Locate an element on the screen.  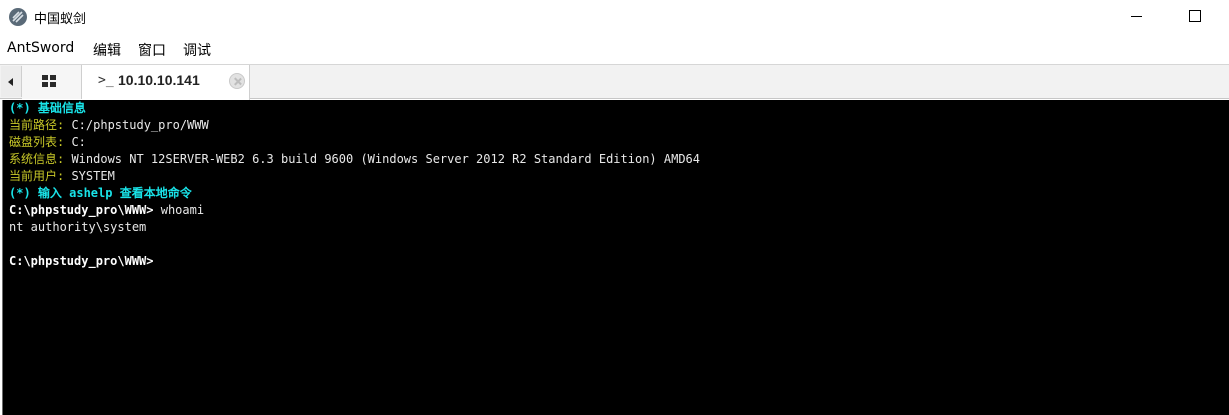
close-icon is located at coordinates (237, 81).